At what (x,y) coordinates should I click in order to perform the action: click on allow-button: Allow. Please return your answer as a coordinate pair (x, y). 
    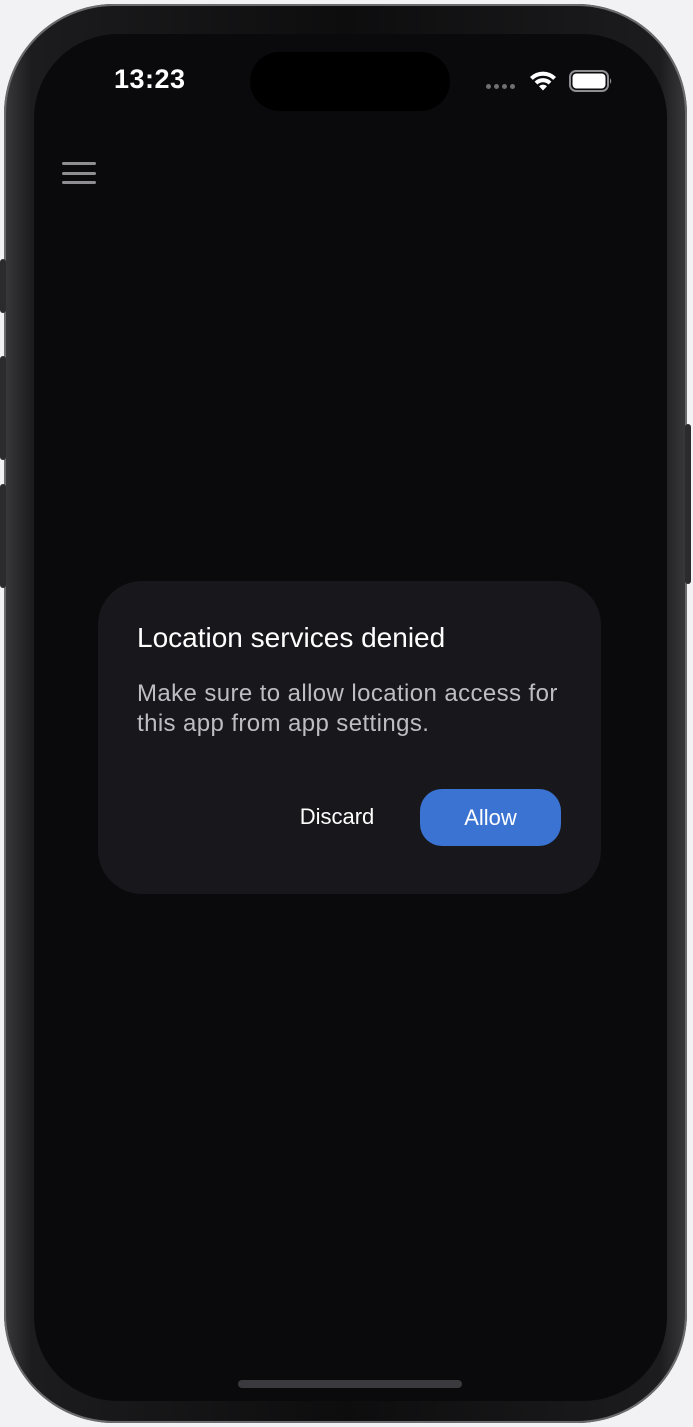
    Looking at the image, I should click on (490, 817).